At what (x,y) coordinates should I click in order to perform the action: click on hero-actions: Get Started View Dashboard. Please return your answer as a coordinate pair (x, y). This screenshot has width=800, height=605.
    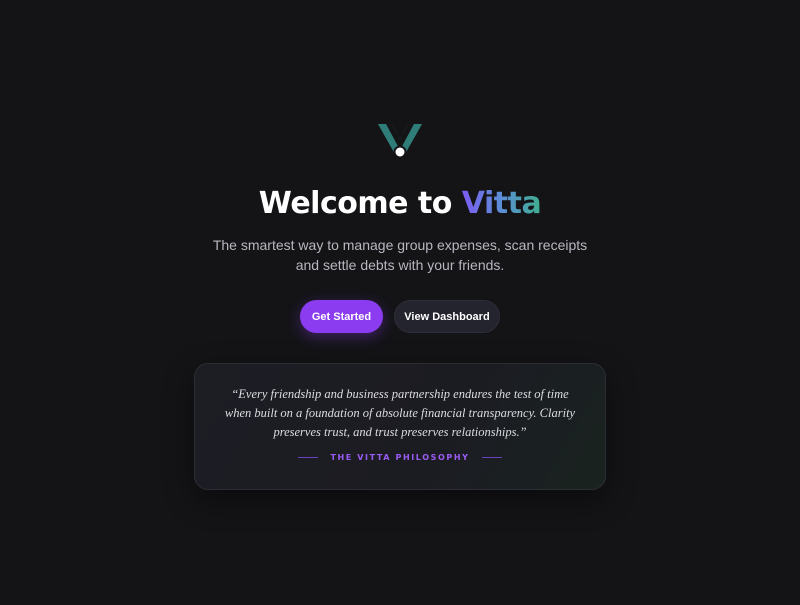
    Looking at the image, I should click on (400, 316).